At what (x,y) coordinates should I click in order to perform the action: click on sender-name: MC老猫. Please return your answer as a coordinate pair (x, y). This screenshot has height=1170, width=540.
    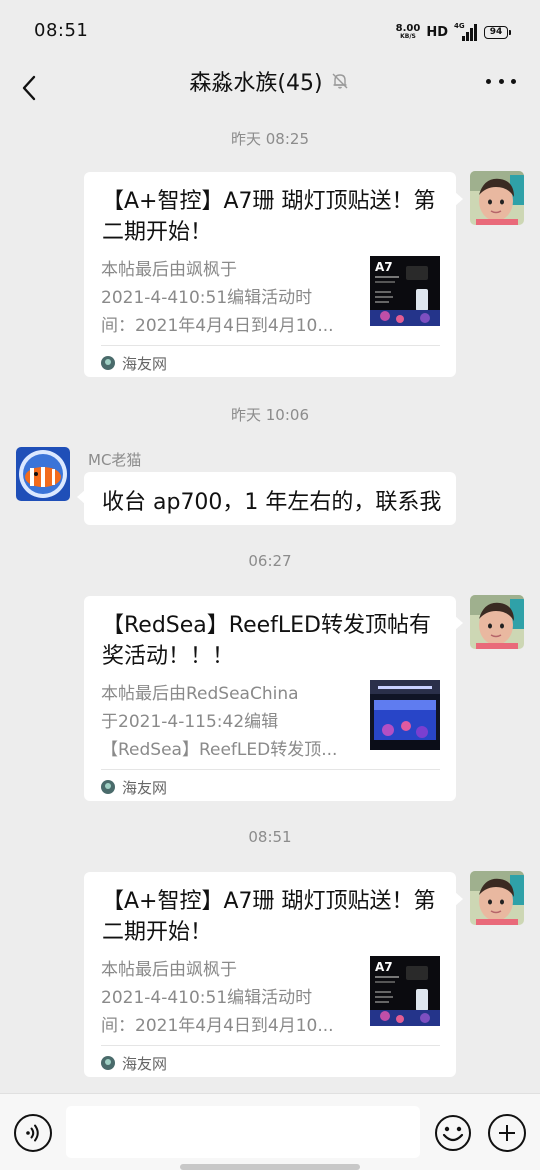
    Looking at the image, I should click on (115, 460).